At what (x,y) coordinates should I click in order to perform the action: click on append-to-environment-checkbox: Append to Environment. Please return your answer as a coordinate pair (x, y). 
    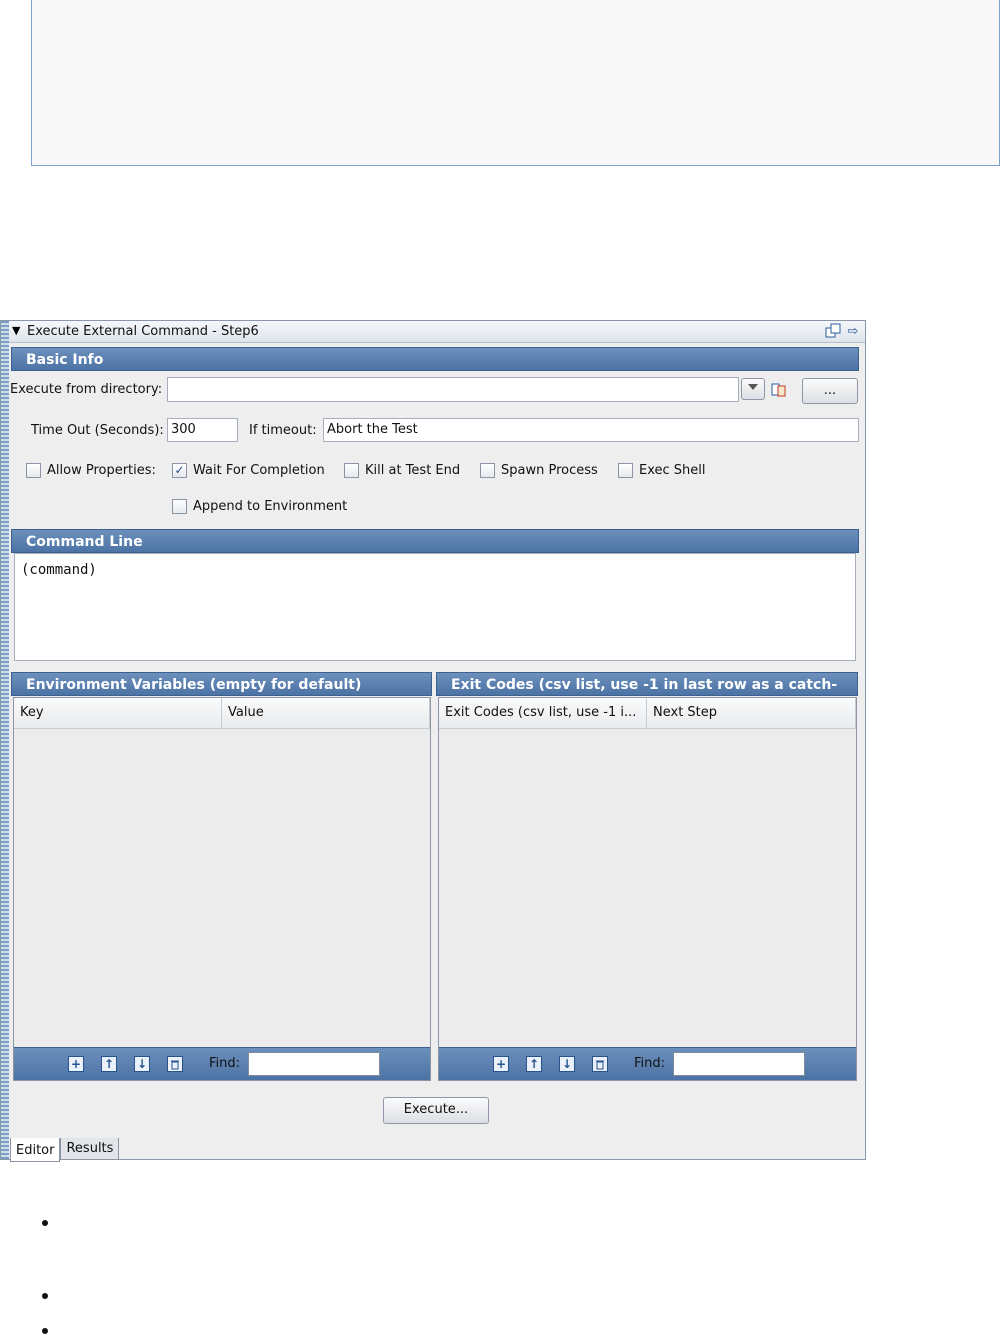
    Looking at the image, I should click on (259, 506).